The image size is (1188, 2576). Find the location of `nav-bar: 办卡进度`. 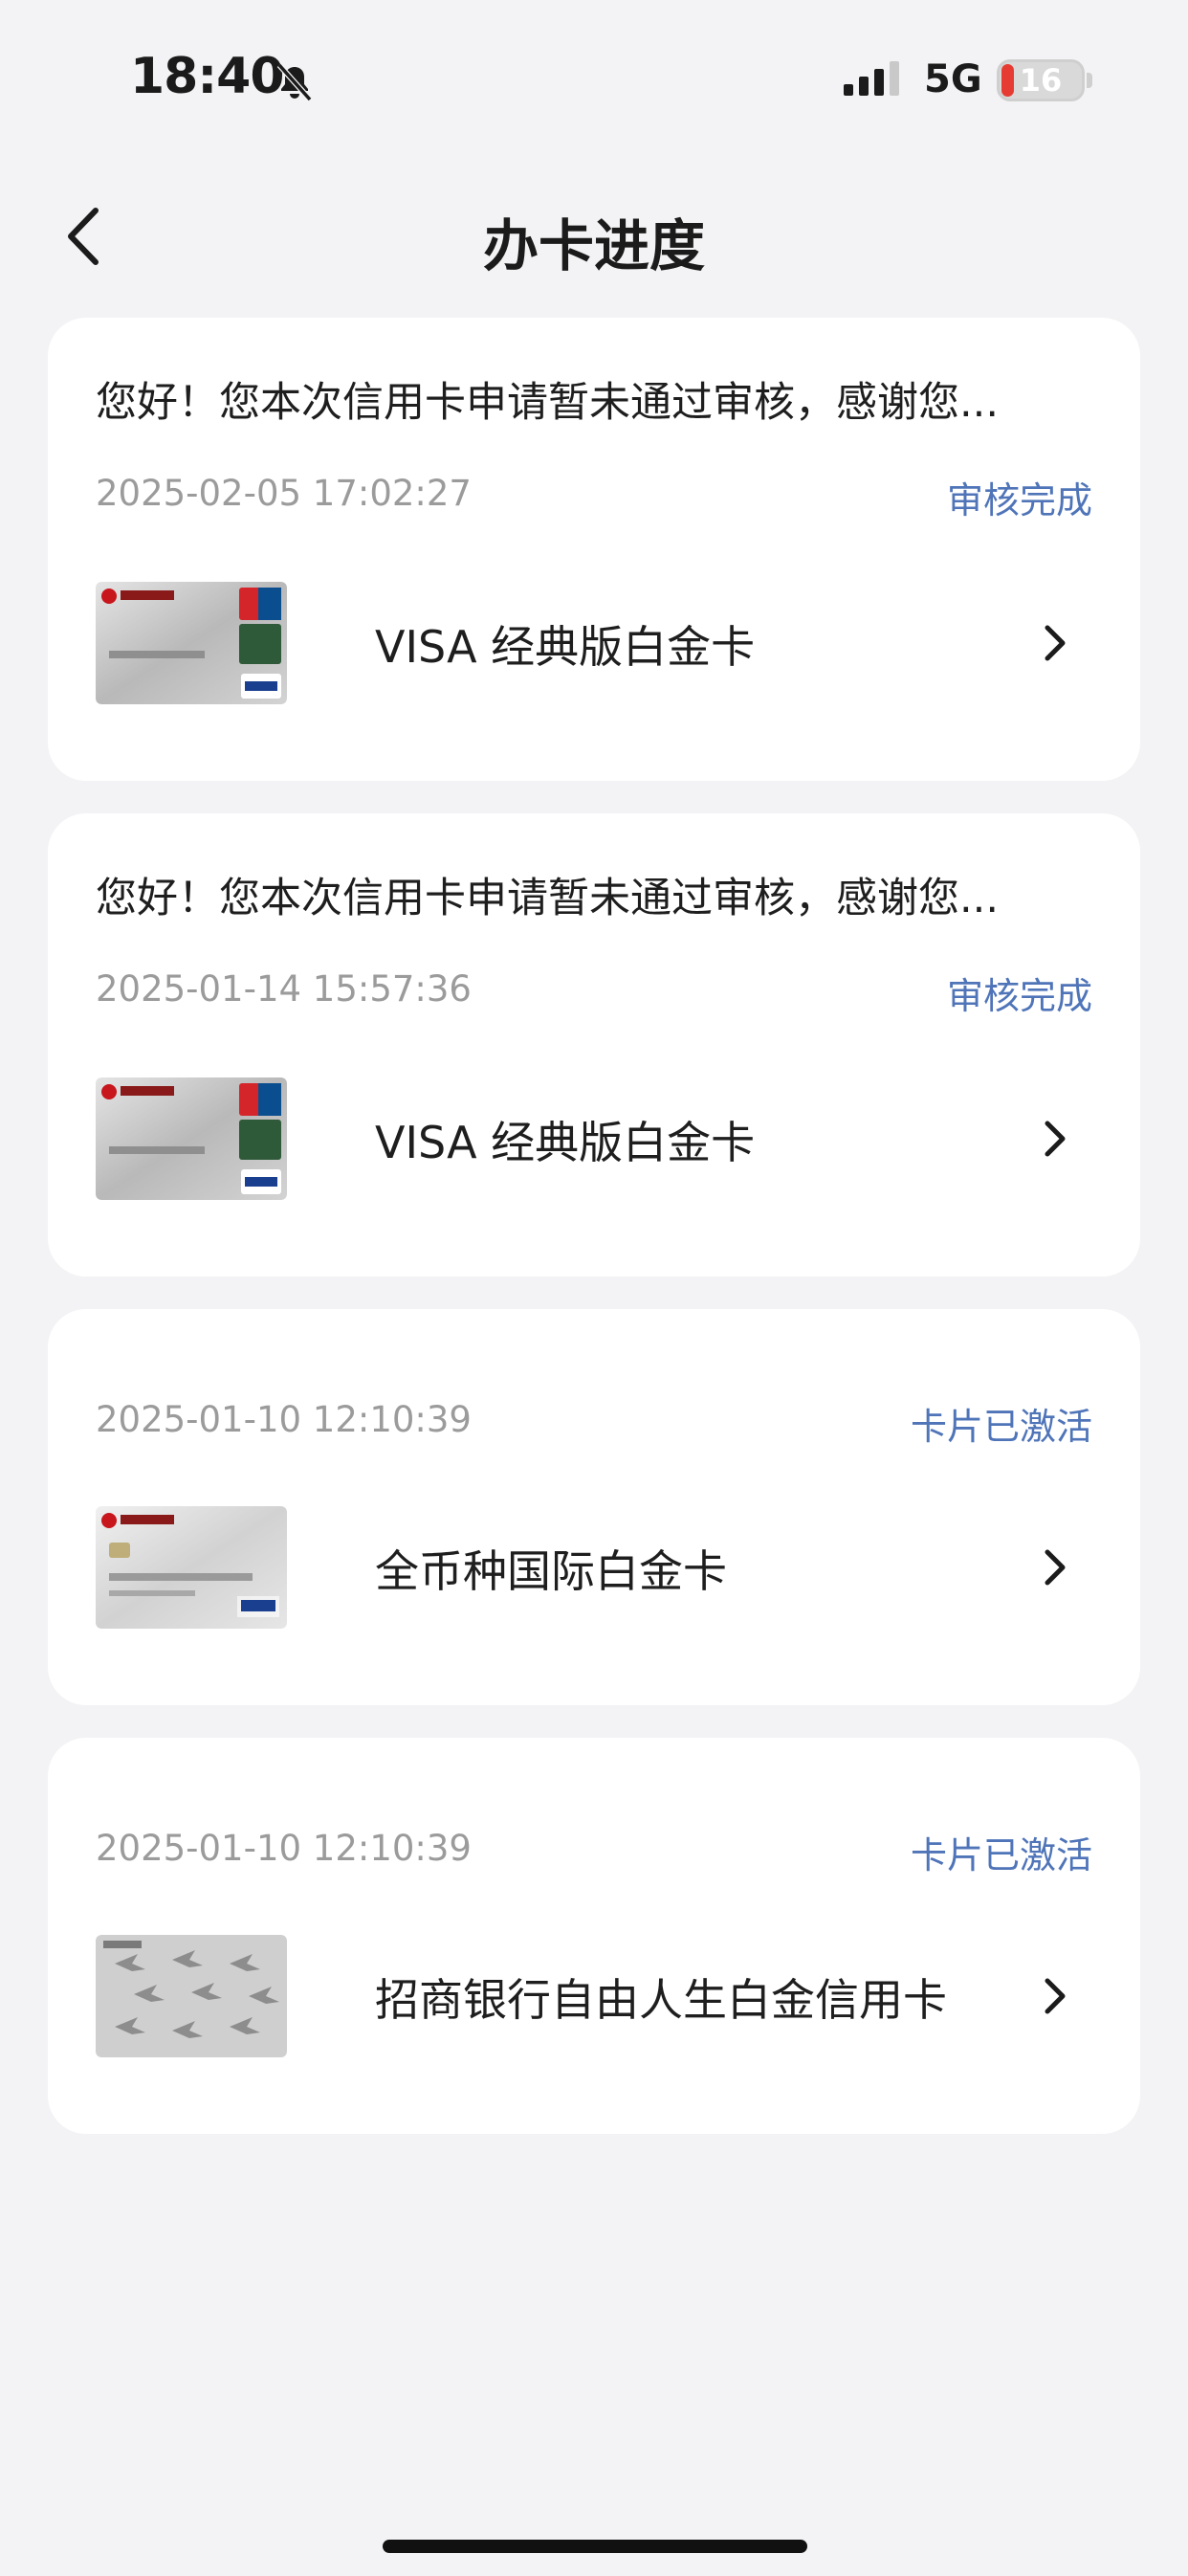

nav-bar: 办卡进度 is located at coordinates (594, 234).